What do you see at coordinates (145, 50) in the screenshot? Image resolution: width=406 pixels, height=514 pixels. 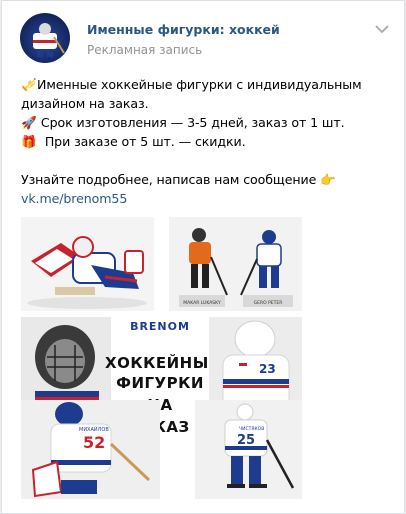 I see `post-type-label: Рекламная запись` at bounding box center [145, 50].